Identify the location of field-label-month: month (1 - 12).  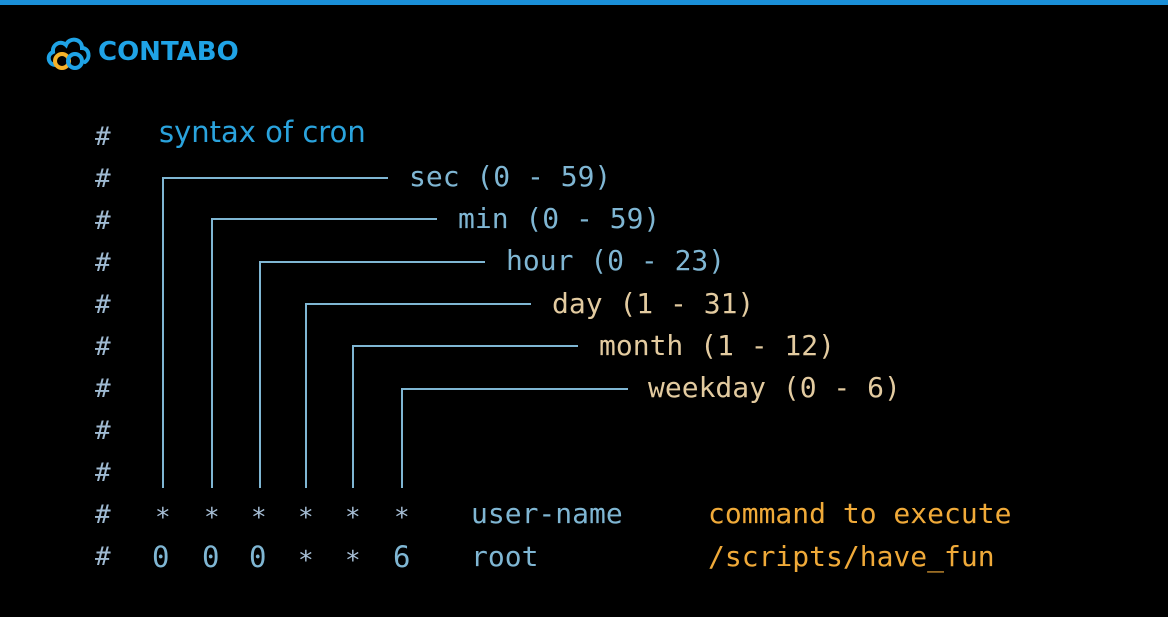
(717, 345).